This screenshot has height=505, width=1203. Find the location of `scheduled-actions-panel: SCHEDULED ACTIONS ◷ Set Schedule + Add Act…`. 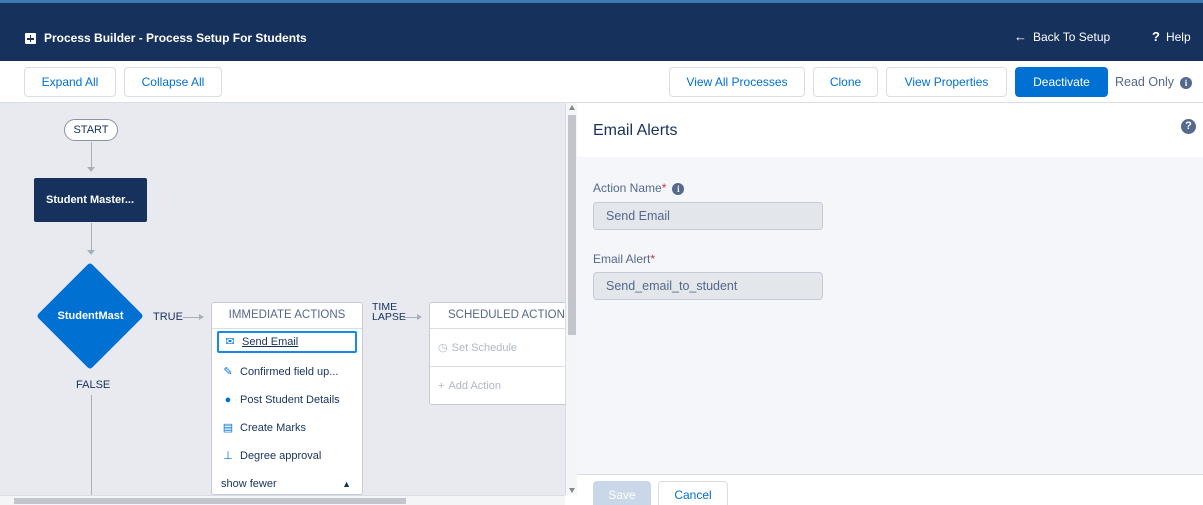

scheduled-actions-panel: SCHEDULED ACTIONS ◷ Set Schedule + Add Act… is located at coordinates (497, 353).